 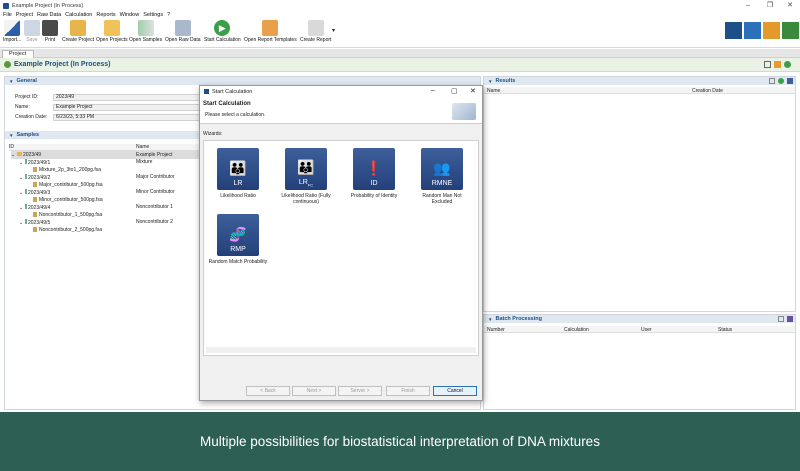 I want to click on wizard-probability-of-identity: ❗ ID Probability of Identity, so click(x=374, y=173).